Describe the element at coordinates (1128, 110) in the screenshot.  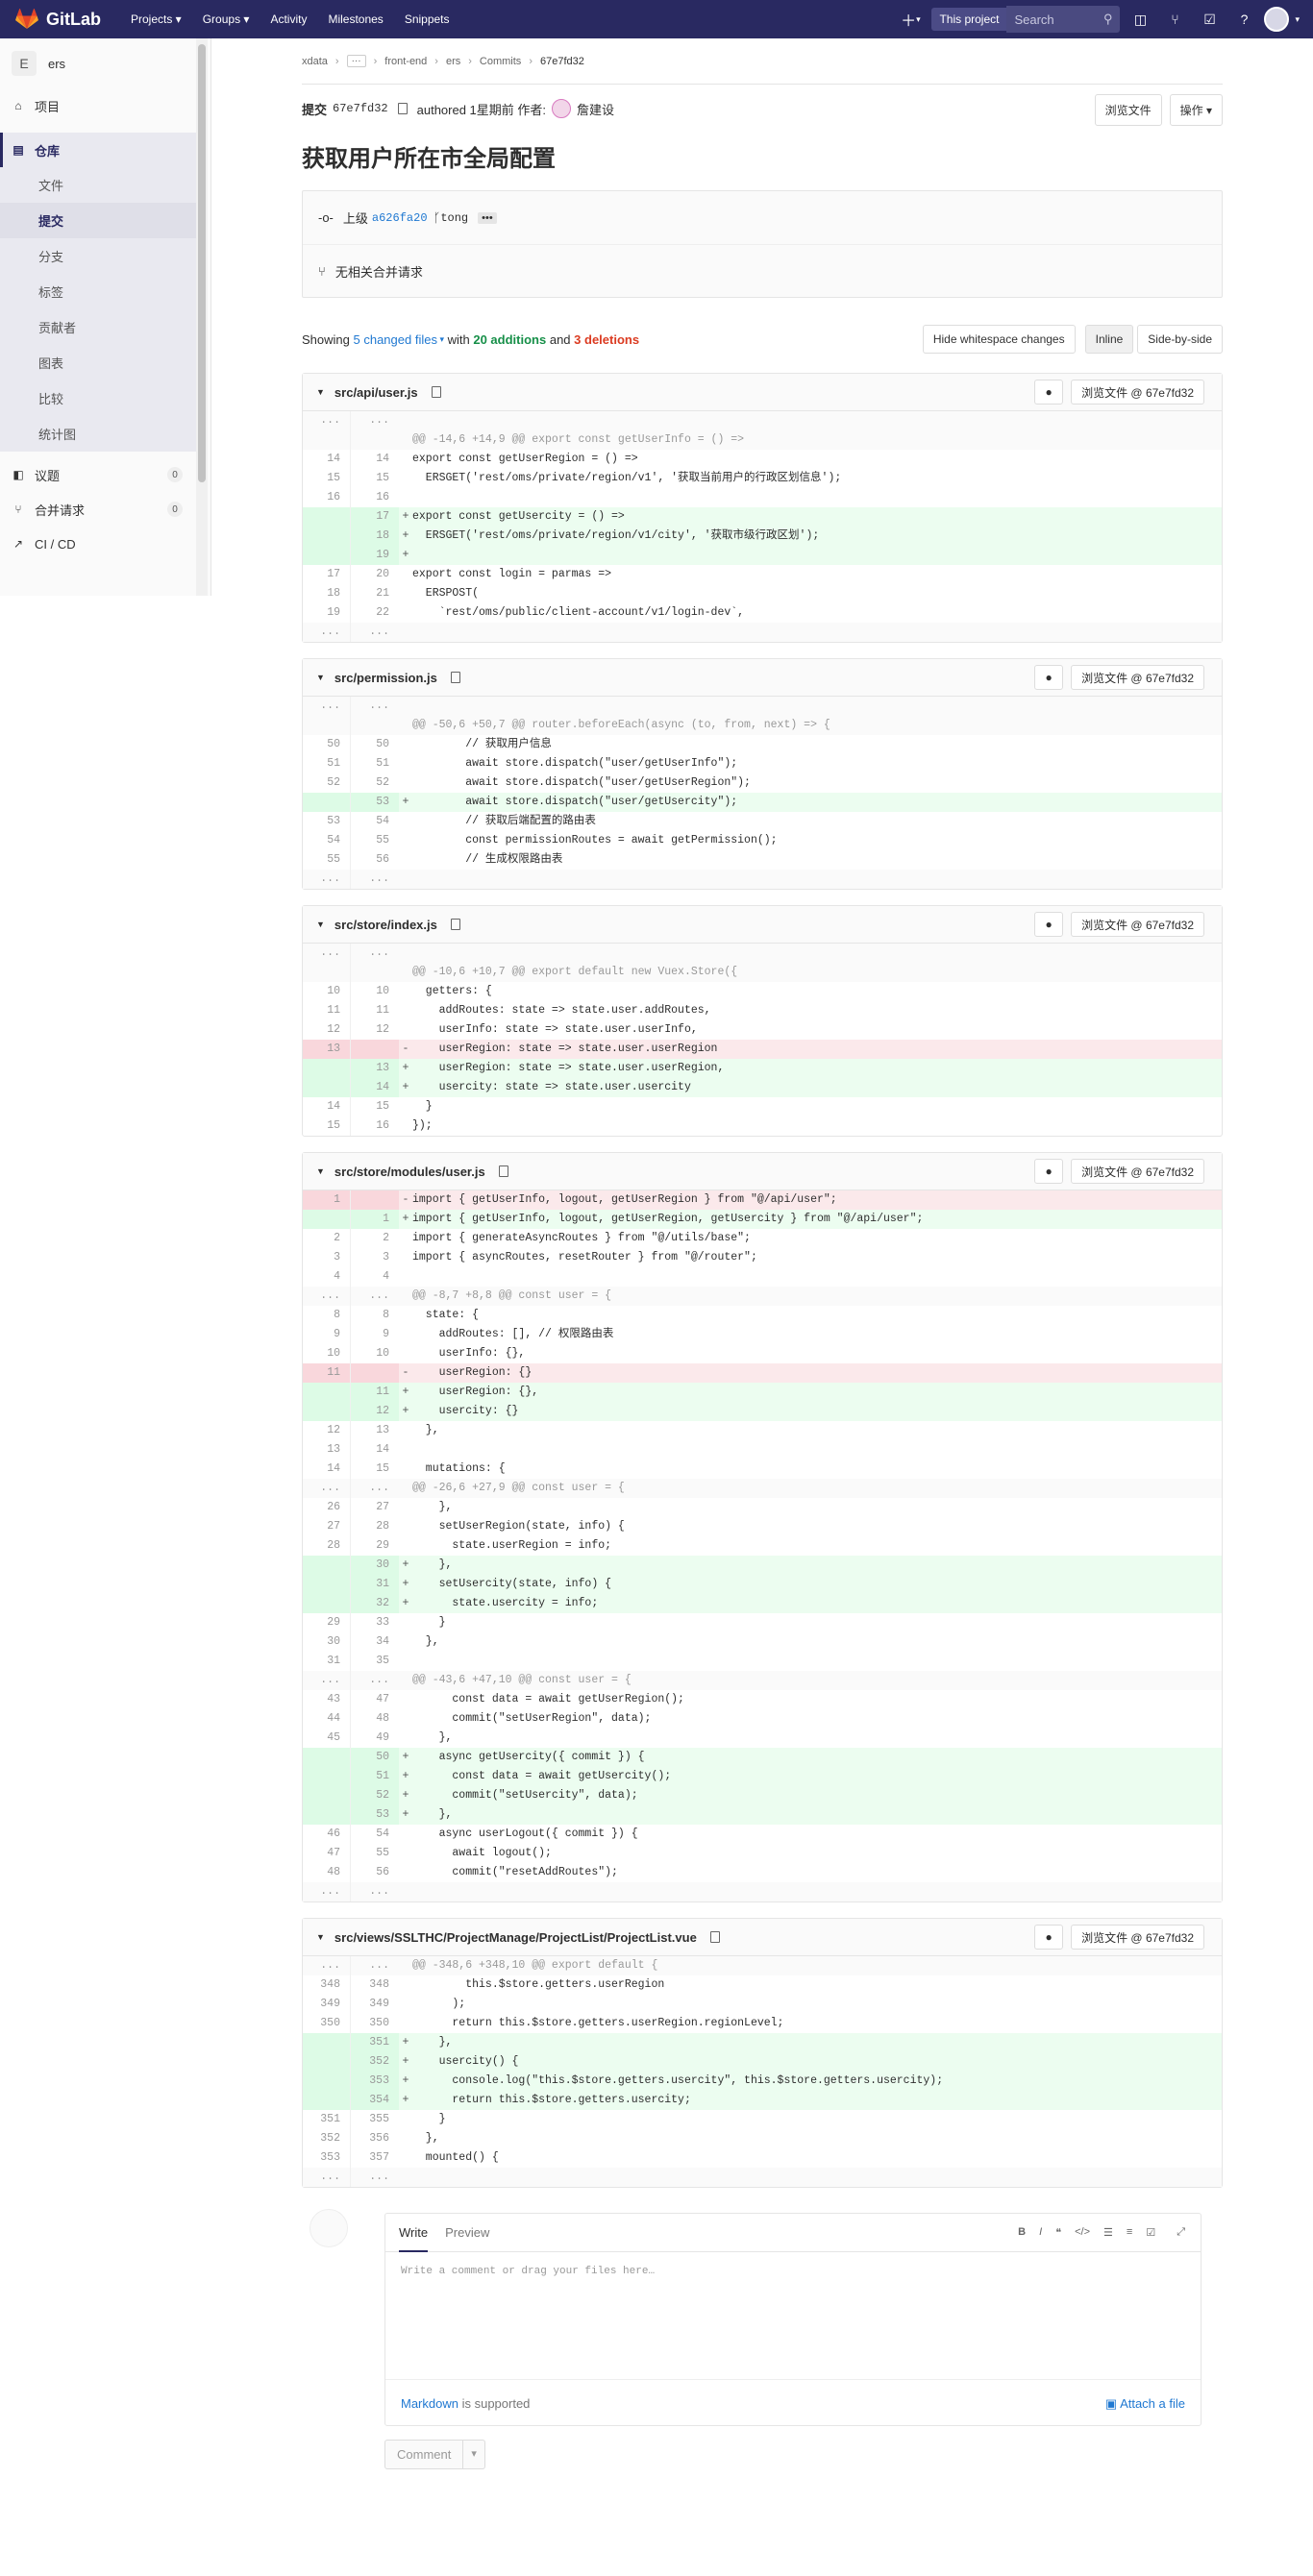
I see `browse-files-button: 浏览文件` at that location.